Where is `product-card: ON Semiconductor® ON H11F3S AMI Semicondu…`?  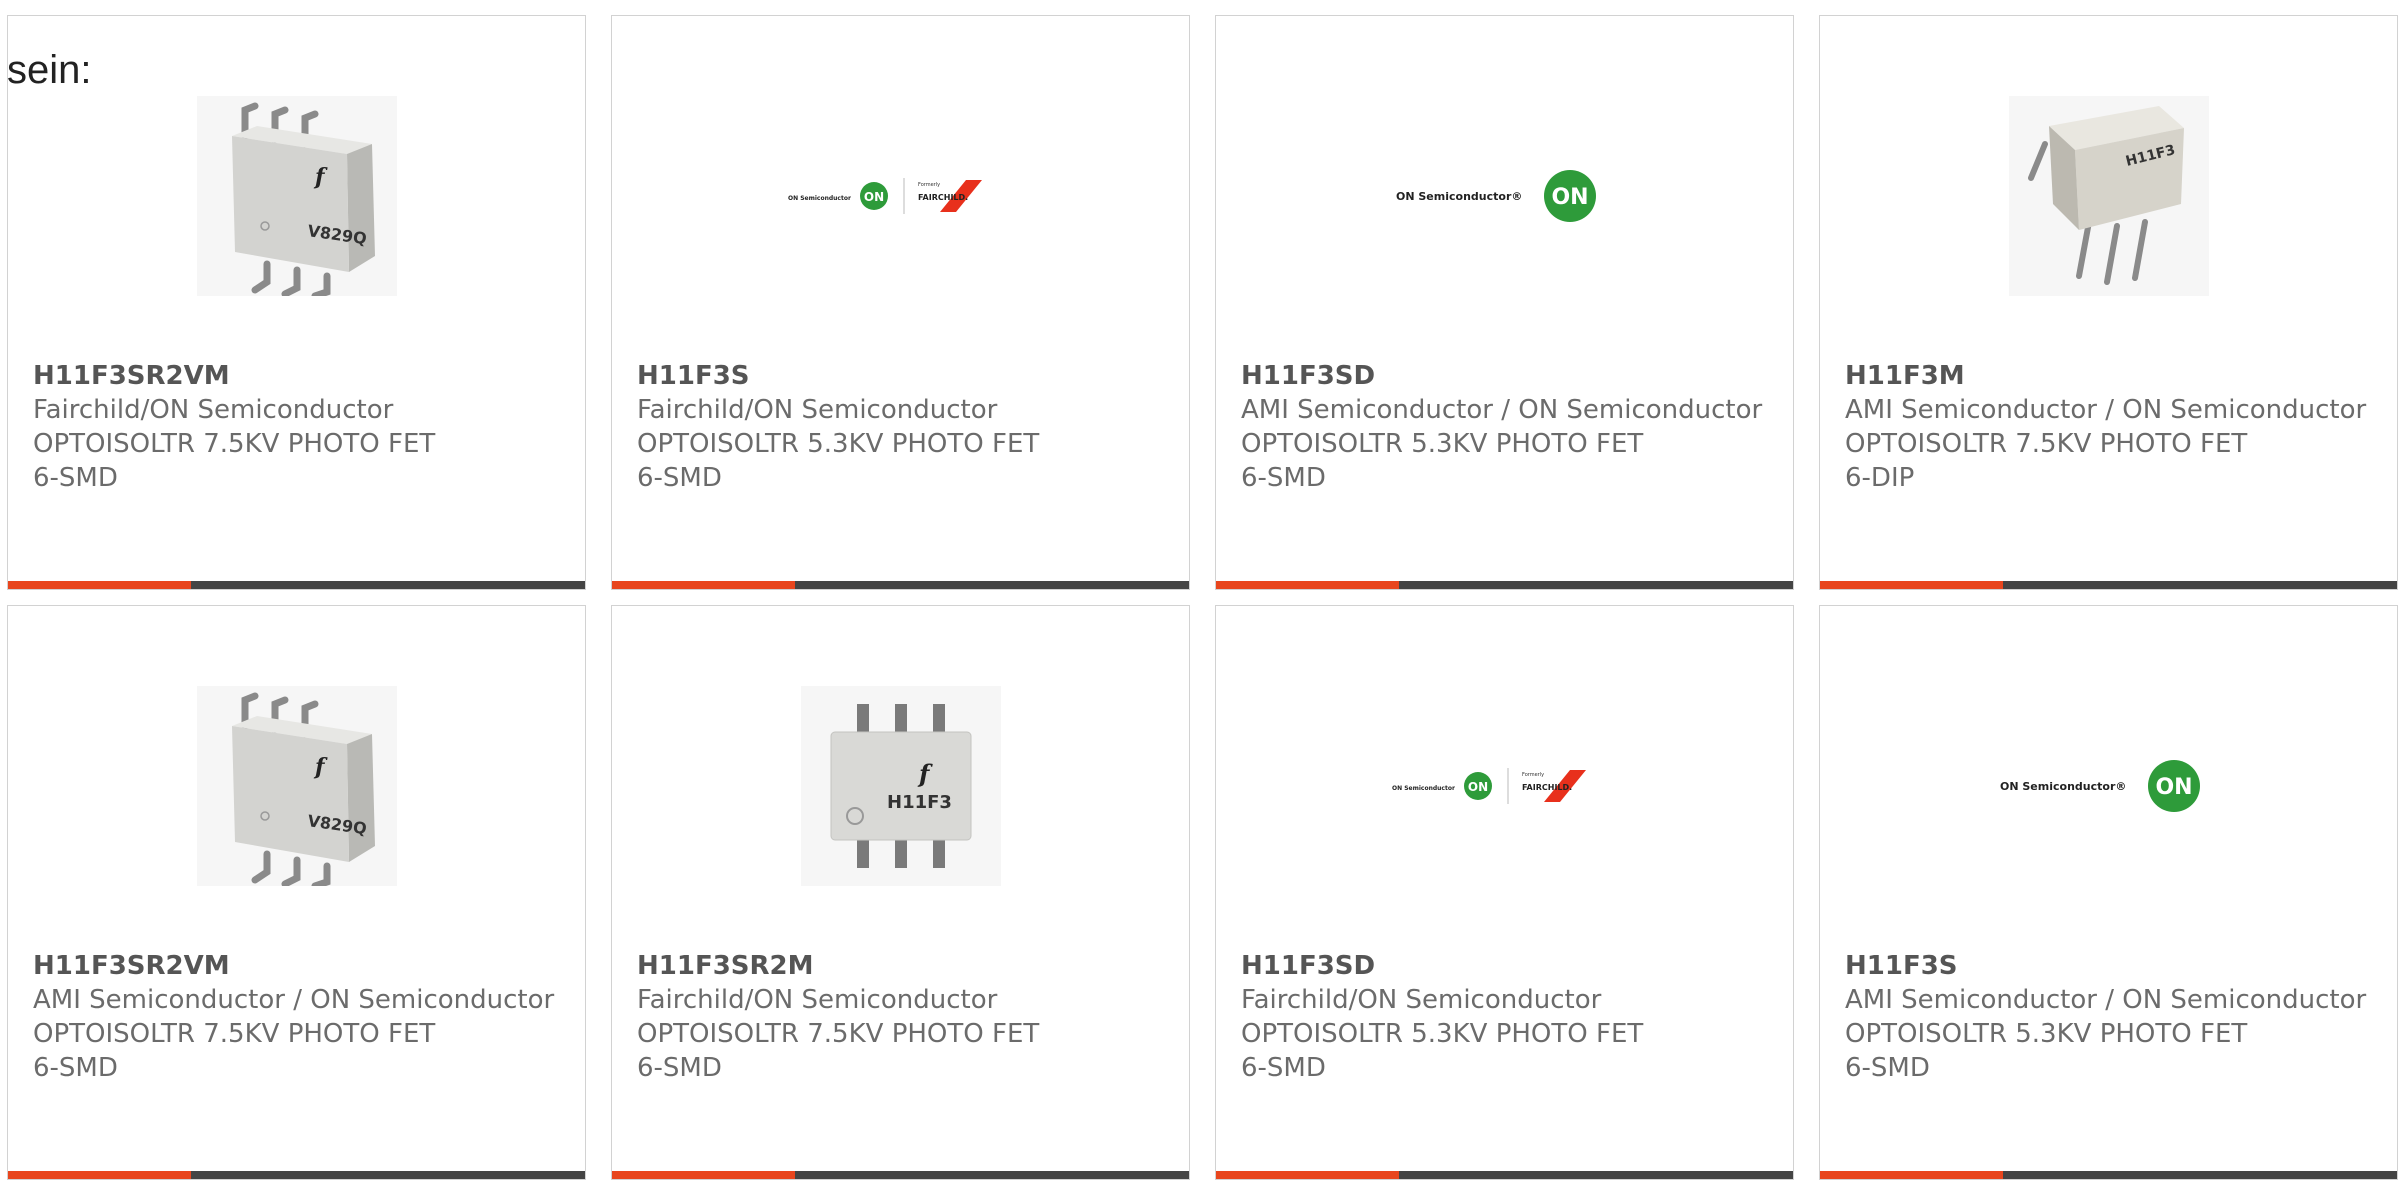
product-card: ON Semiconductor® ON H11F3S AMI Semicondu… is located at coordinates (2108, 892).